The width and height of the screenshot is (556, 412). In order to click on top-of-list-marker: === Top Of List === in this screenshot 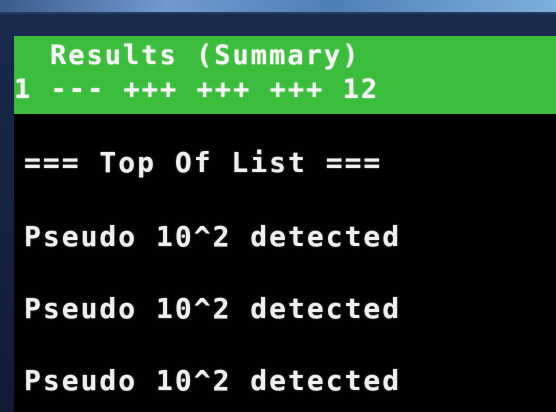, I will do `click(203, 162)`.